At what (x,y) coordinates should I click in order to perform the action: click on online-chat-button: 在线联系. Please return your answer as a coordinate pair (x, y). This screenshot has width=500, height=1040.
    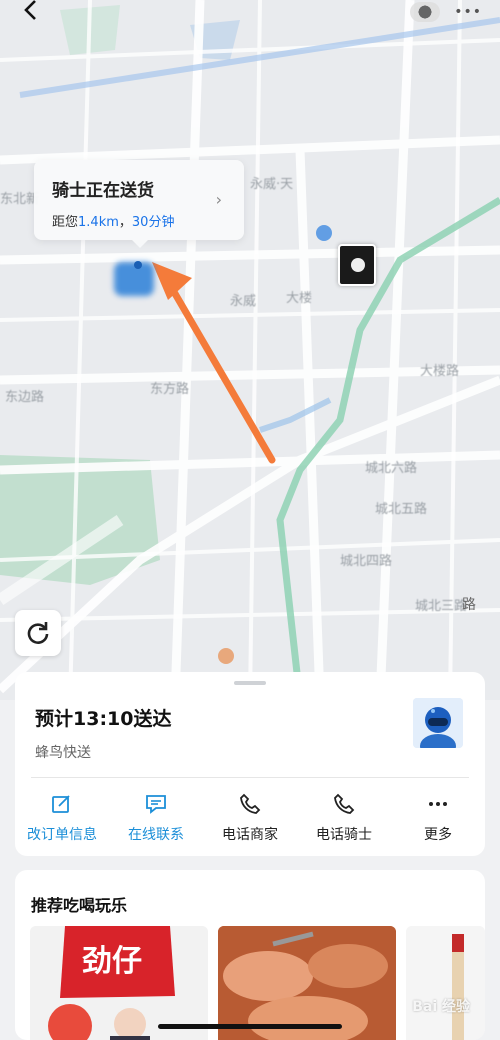
    Looking at the image, I should click on (156, 818).